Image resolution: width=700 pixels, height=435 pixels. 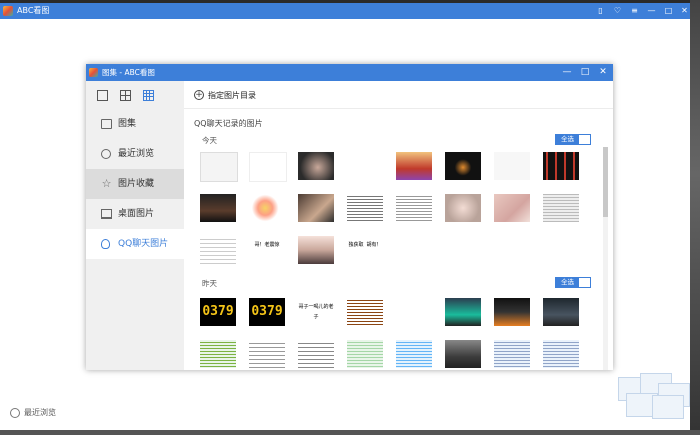 What do you see at coordinates (135, 244) in the screenshot?
I see `sidebar-item-qq: QQ聊天图片` at bounding box center [135, 244].